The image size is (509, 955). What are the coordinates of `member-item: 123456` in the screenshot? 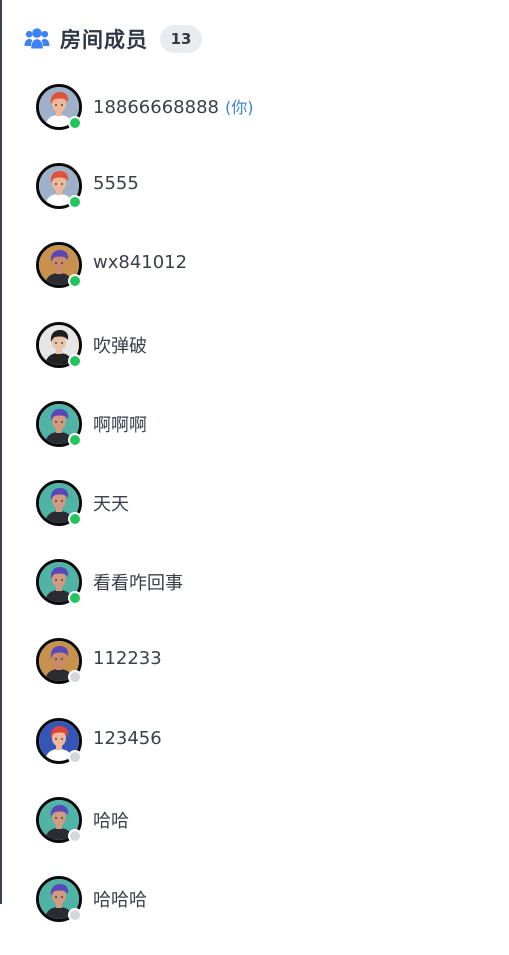 It's located at (144, 757).